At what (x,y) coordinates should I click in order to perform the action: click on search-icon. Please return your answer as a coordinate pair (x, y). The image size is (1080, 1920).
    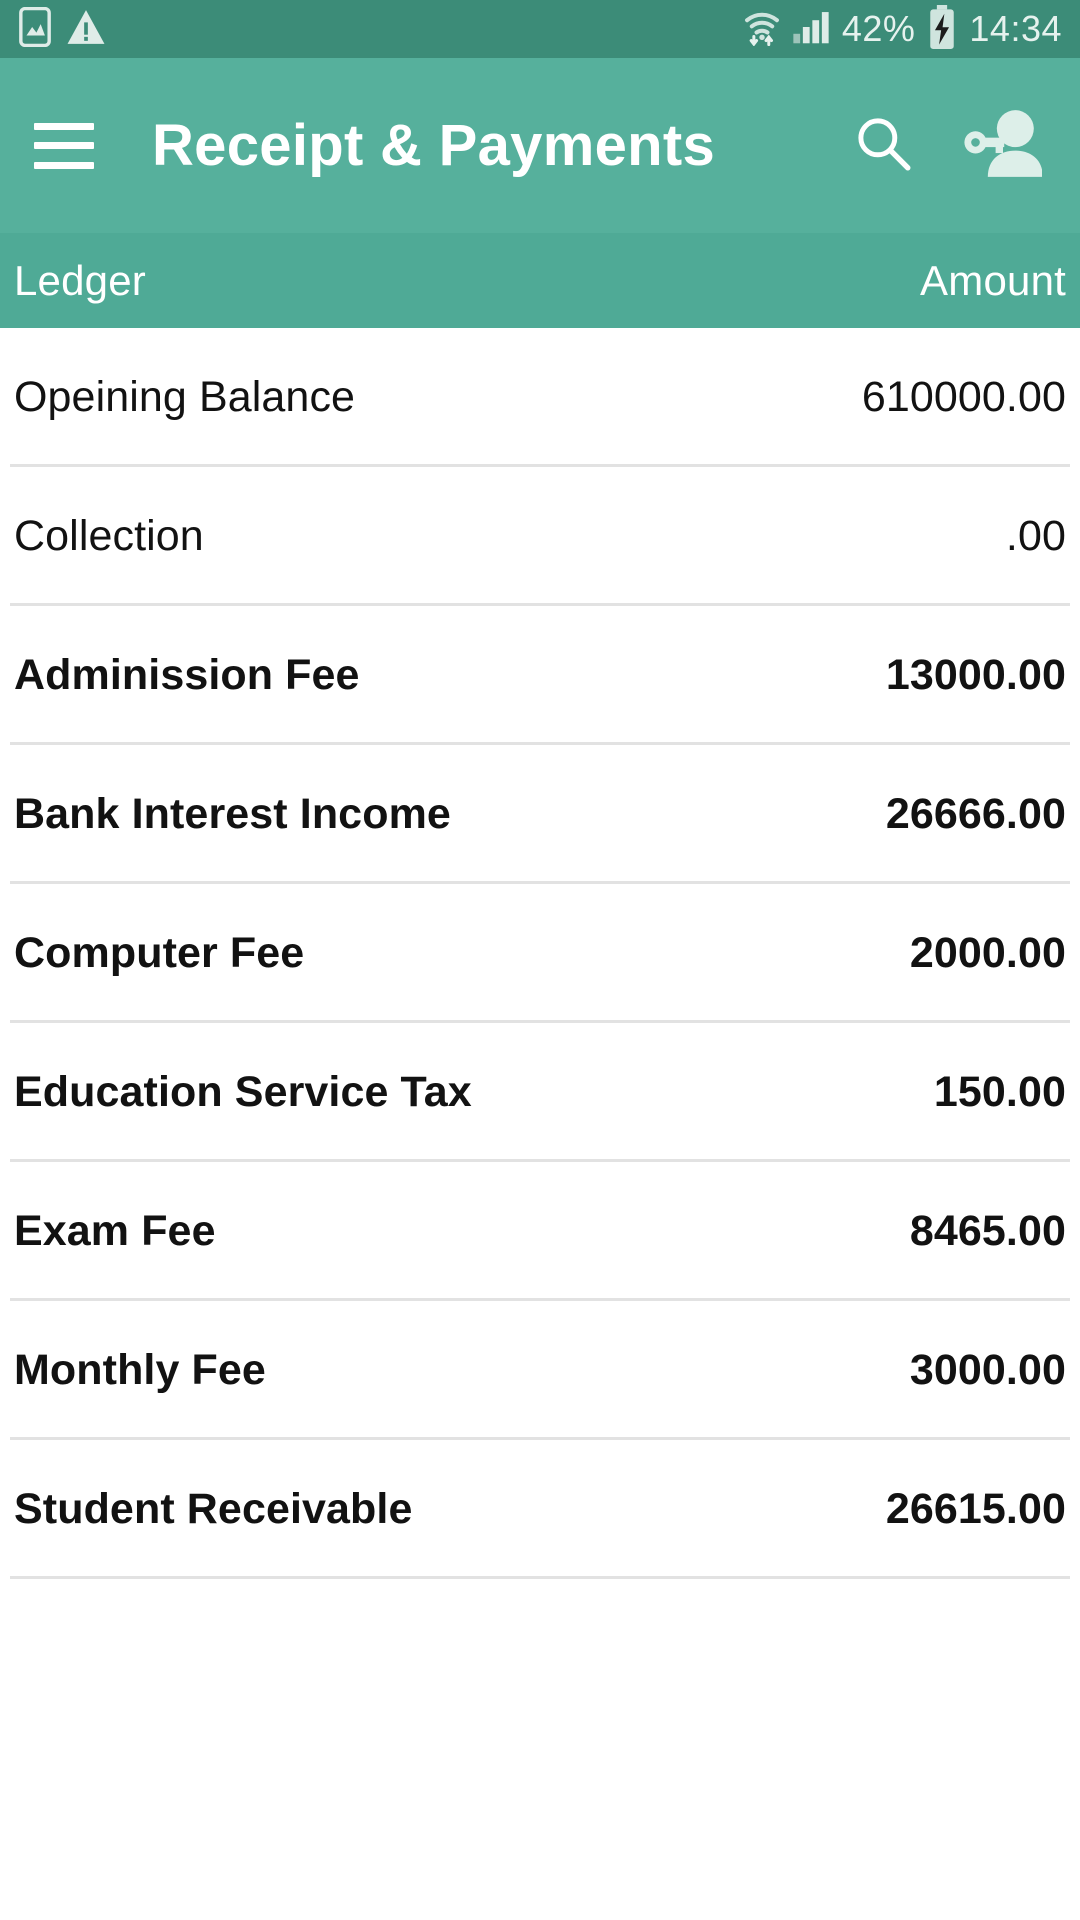
    Looking at the image, I should click on (883, 145).